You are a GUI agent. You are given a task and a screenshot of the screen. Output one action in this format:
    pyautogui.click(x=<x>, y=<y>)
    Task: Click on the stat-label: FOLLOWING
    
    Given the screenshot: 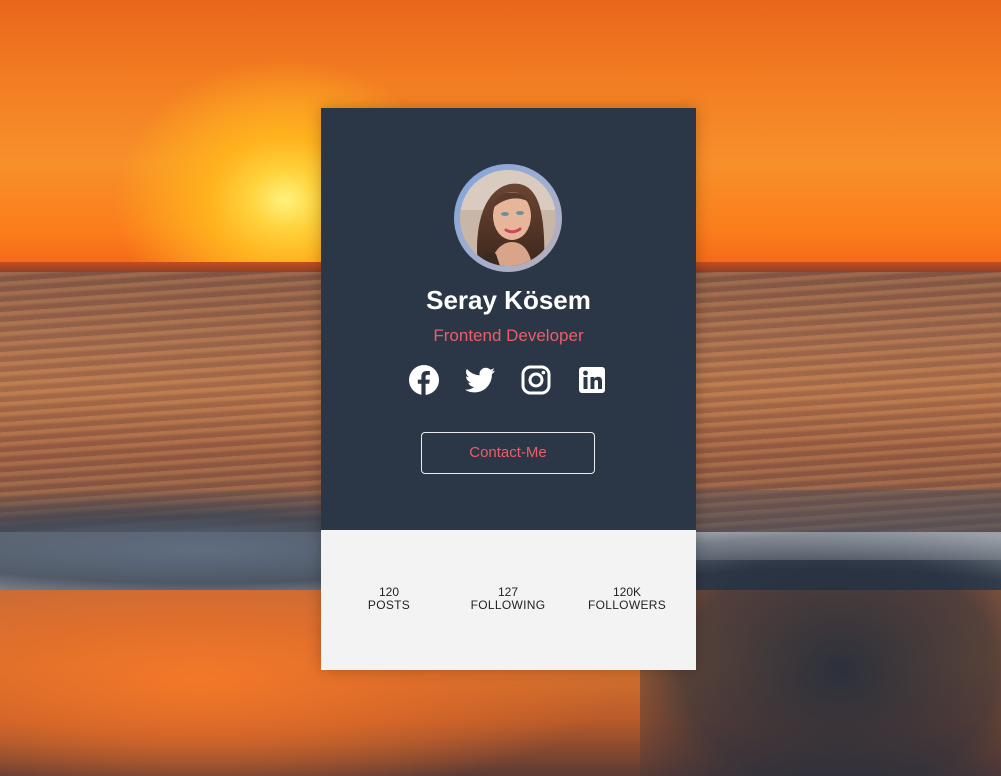 What is the action you would take?
    pyautogui.click(x=508, y=605)
    